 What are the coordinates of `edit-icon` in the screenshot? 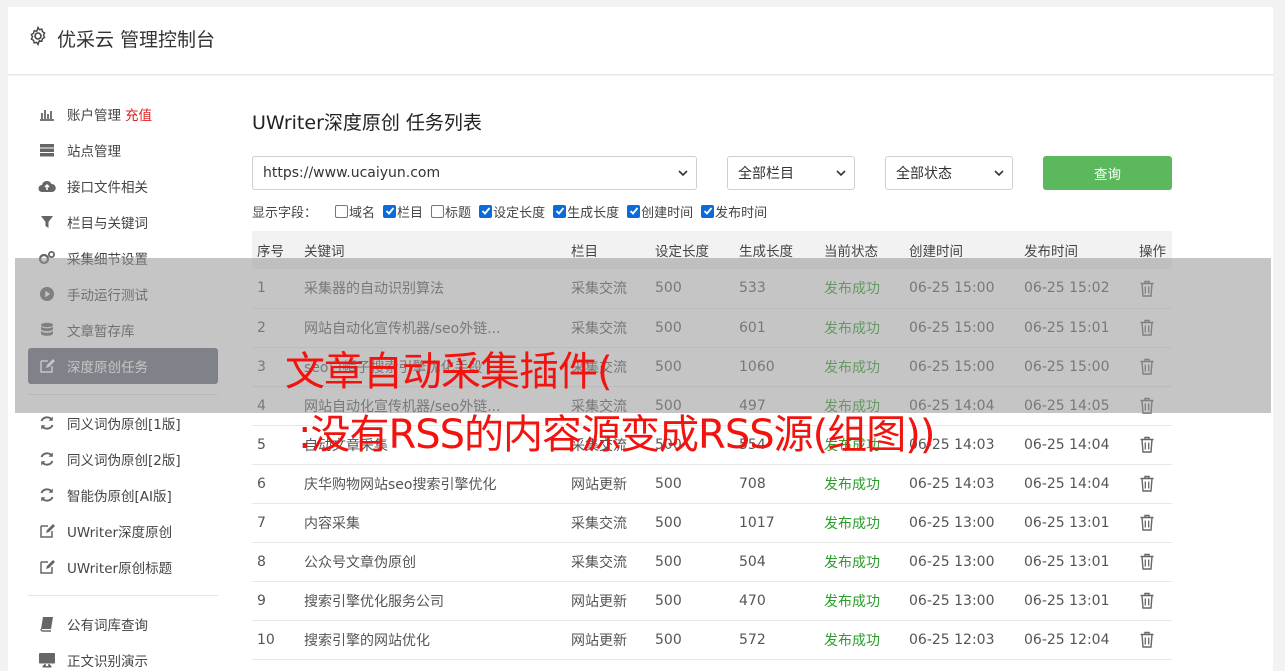 It's located at (47, 567).